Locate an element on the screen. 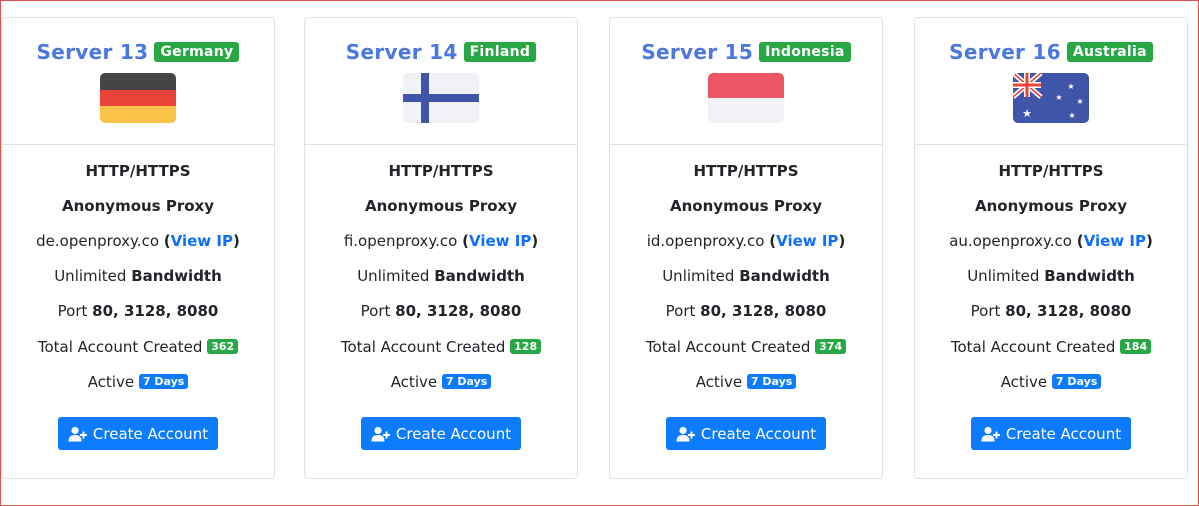 The image size is (1199, 506). card-header: Server 16 Australia ★ ★ ★ ★ ★ is located at coordinates (1051, 81).